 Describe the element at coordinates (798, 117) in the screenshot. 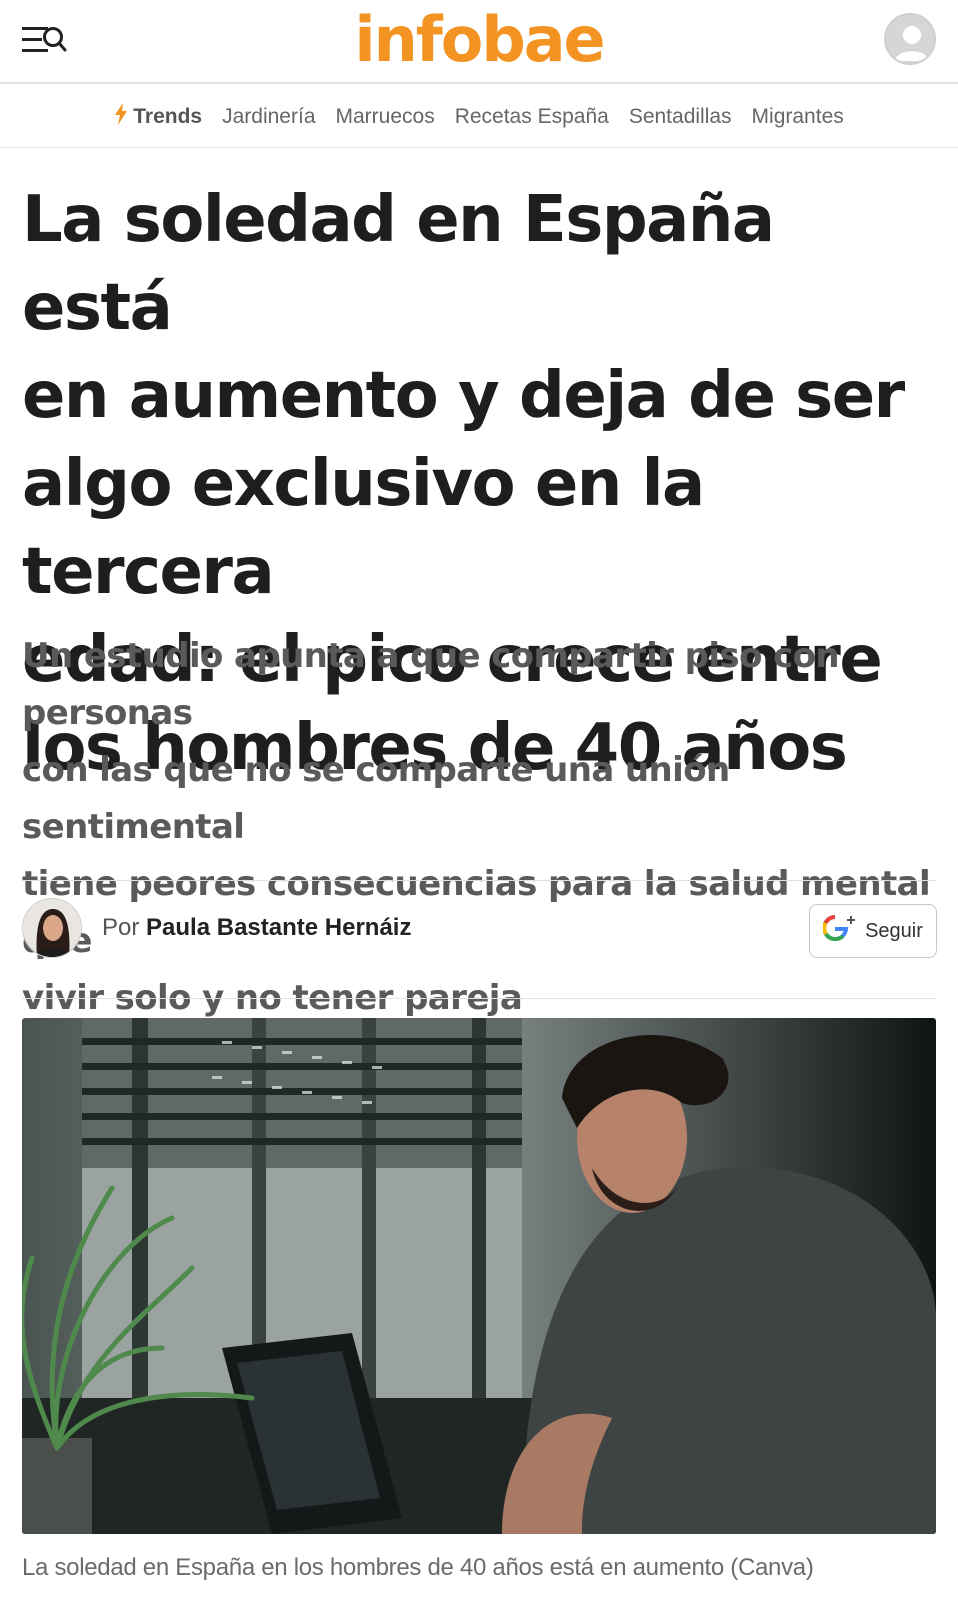

I see `trend-link: Migrantes` at that location.